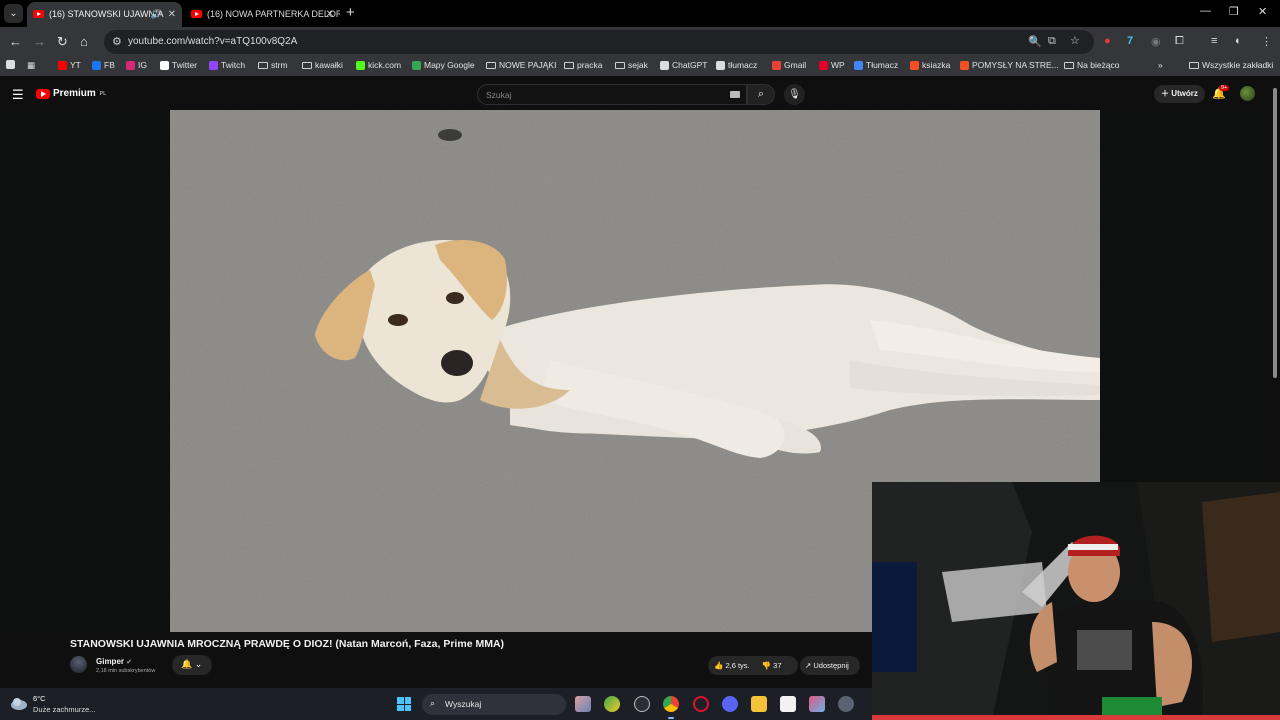  Describe the element at coordinates (350, 12) in the screenshot. I see `new-tab-button: +` at that location.